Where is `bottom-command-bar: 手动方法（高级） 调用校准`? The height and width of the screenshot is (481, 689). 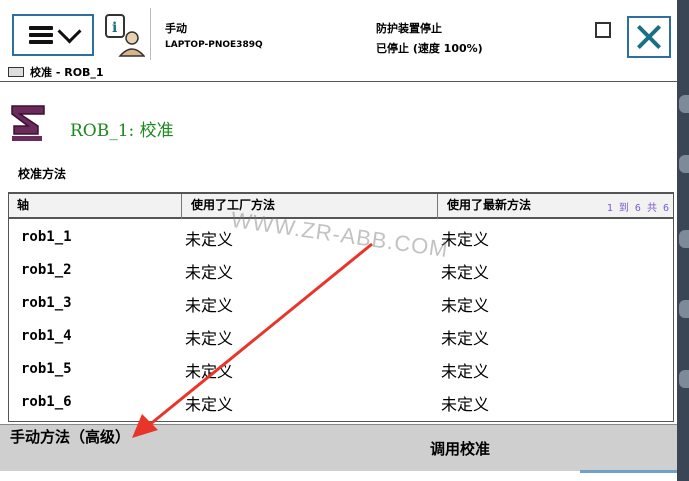
bottom-command-bar: 手动方法（高级） 调用校准 is located at coordinates (338, 447).